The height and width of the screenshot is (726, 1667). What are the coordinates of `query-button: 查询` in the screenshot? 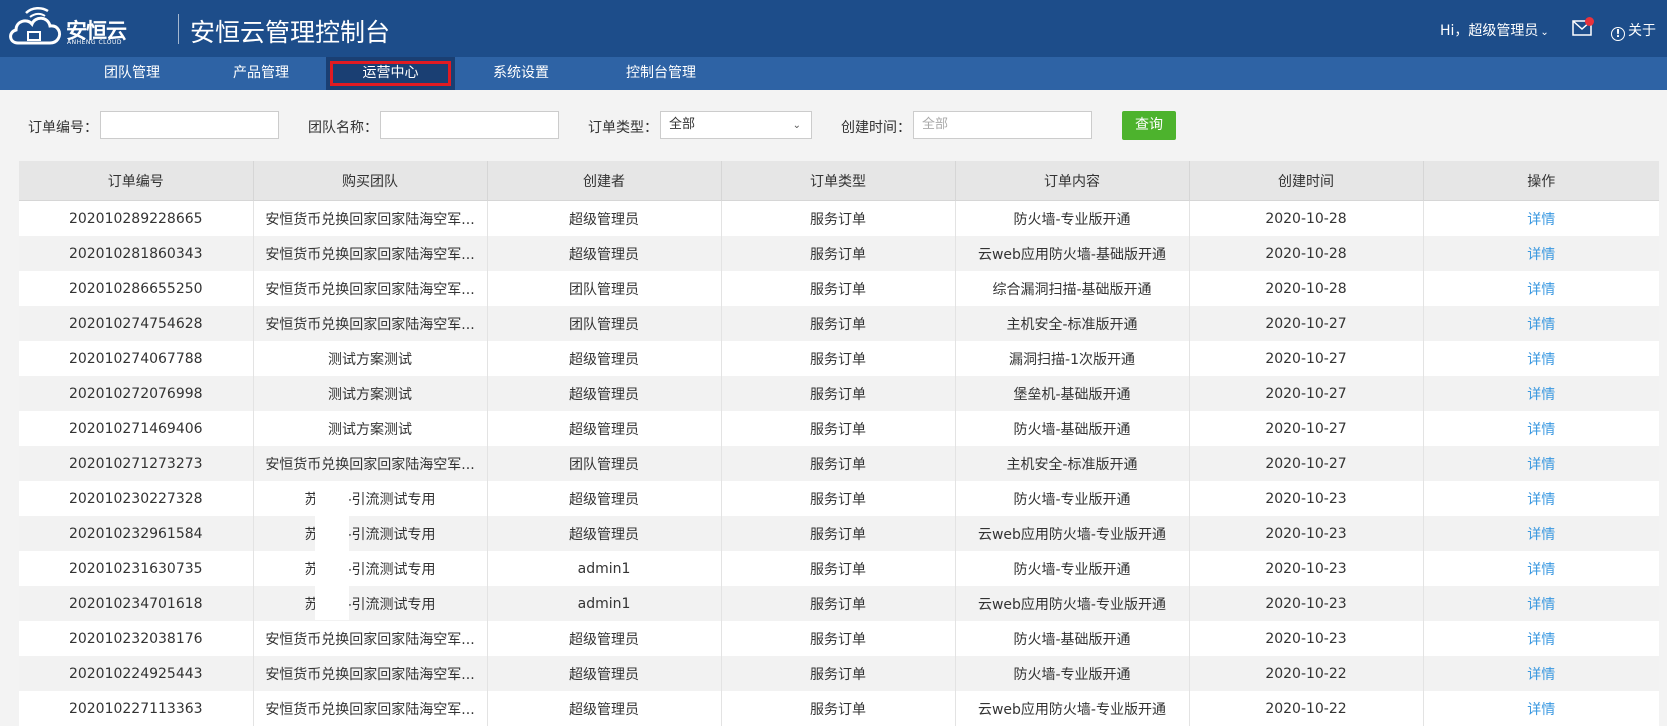 It's located at (1149, 125).